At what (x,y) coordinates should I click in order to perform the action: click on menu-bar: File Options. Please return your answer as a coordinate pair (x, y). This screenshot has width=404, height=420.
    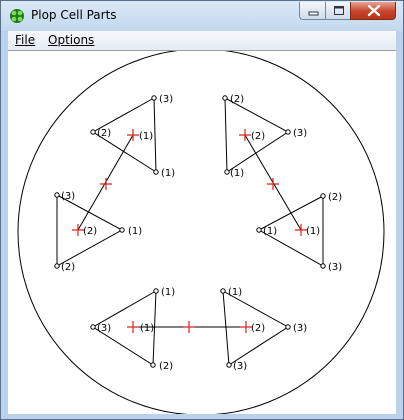
    Looking at the image, I should click on (202, 40).